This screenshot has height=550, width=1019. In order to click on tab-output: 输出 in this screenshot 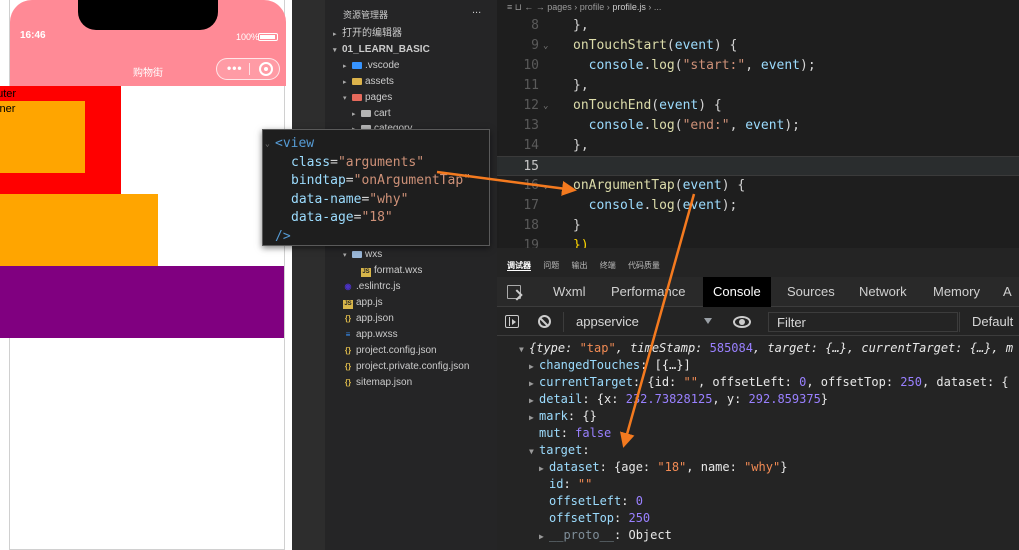, I will do `click(579, 265)`.